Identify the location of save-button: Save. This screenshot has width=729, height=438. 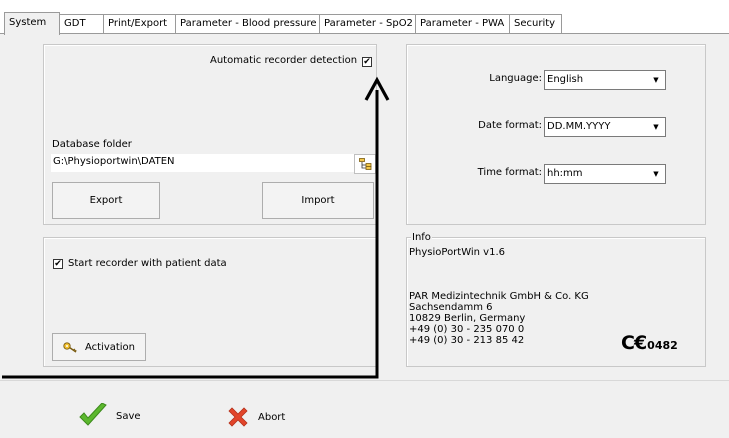
(109, 416).